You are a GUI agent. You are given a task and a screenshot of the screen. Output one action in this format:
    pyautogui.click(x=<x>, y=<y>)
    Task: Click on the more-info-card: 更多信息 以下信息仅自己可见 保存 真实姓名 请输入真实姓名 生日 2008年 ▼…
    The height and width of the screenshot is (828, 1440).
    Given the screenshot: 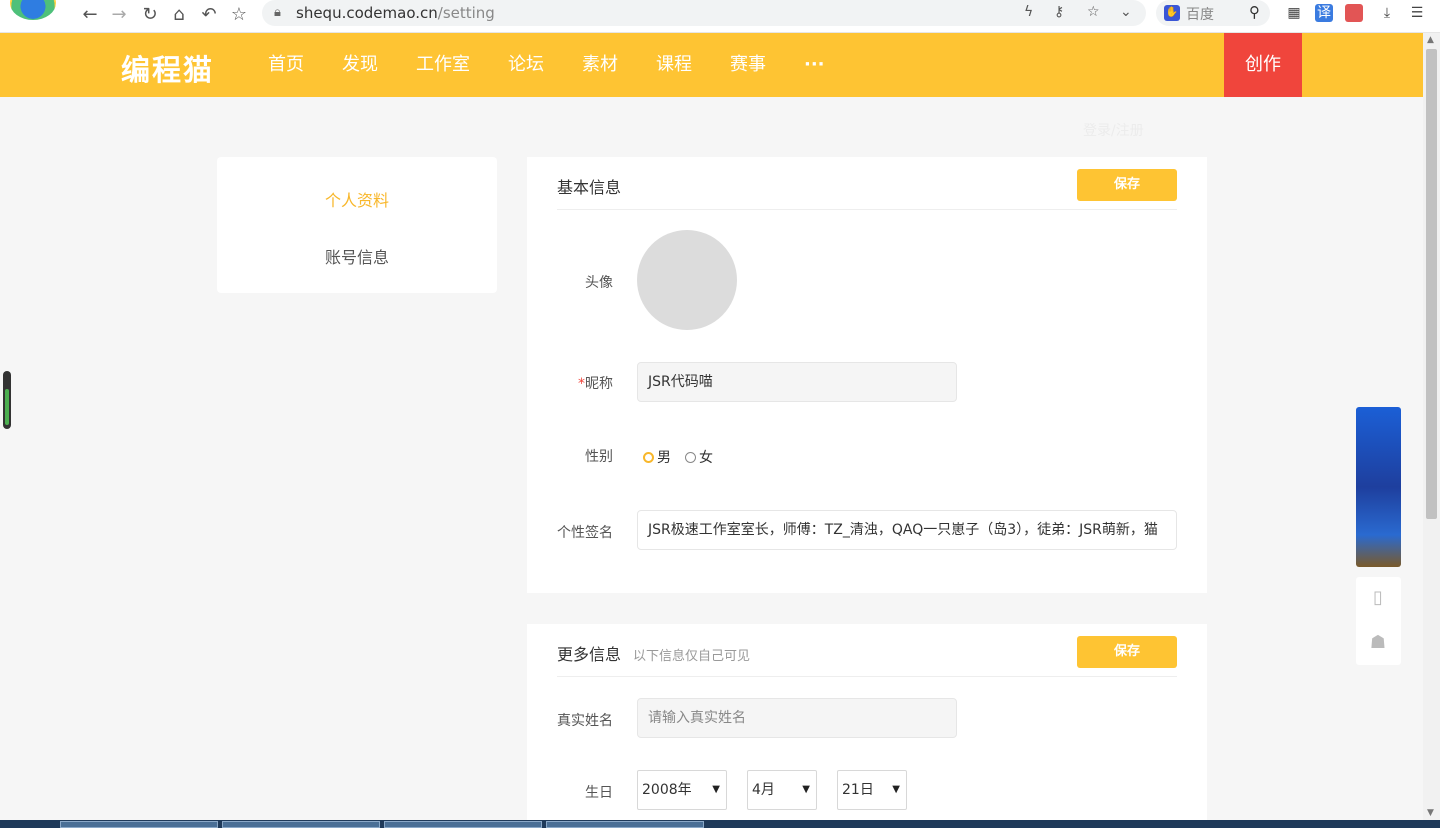 What is the action you would take?
    pyautogui.click(x=867, y=726)
    